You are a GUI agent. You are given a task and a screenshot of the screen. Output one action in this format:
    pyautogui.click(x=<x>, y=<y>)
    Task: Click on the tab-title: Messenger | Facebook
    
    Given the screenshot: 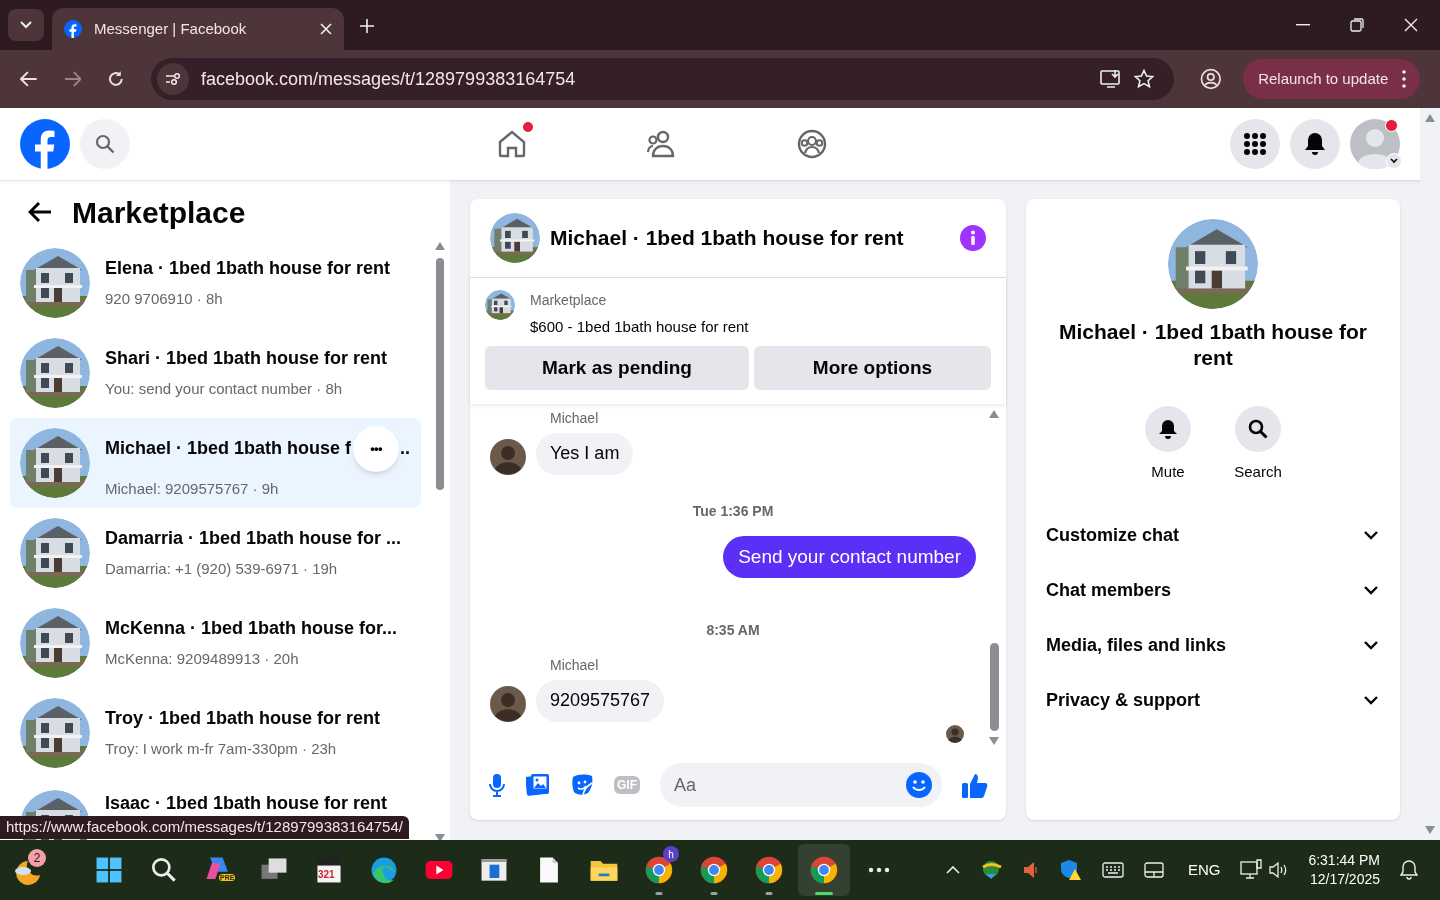 What is the action you would take?
    pyautogui.click(x=171, y=28)
    